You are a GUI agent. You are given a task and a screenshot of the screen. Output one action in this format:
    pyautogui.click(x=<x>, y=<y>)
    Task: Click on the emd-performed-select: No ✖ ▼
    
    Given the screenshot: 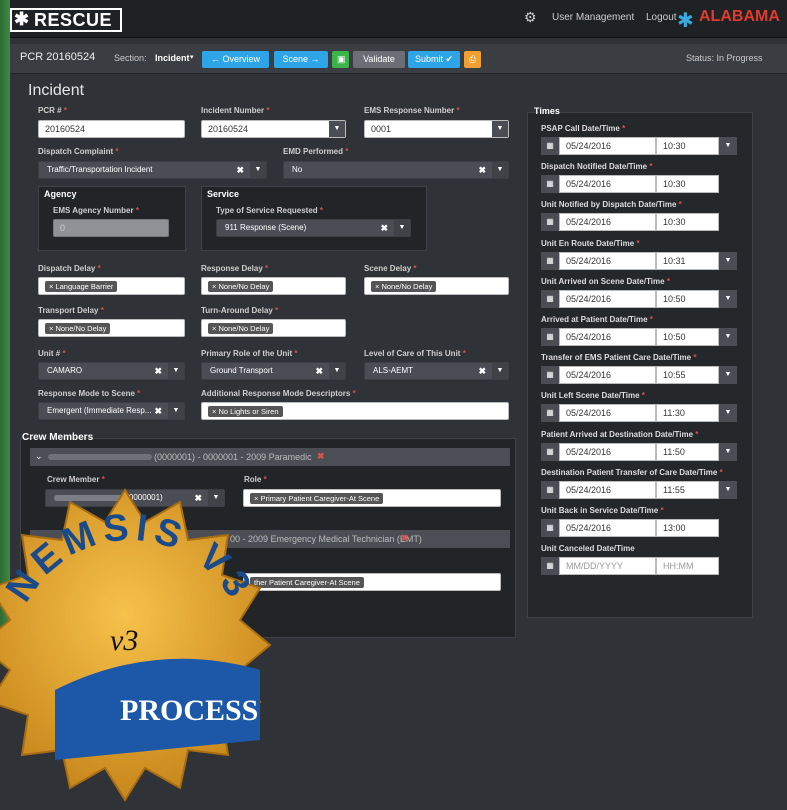 What is the action you would take?
    pyautogui.click(x=396, y=170)
    